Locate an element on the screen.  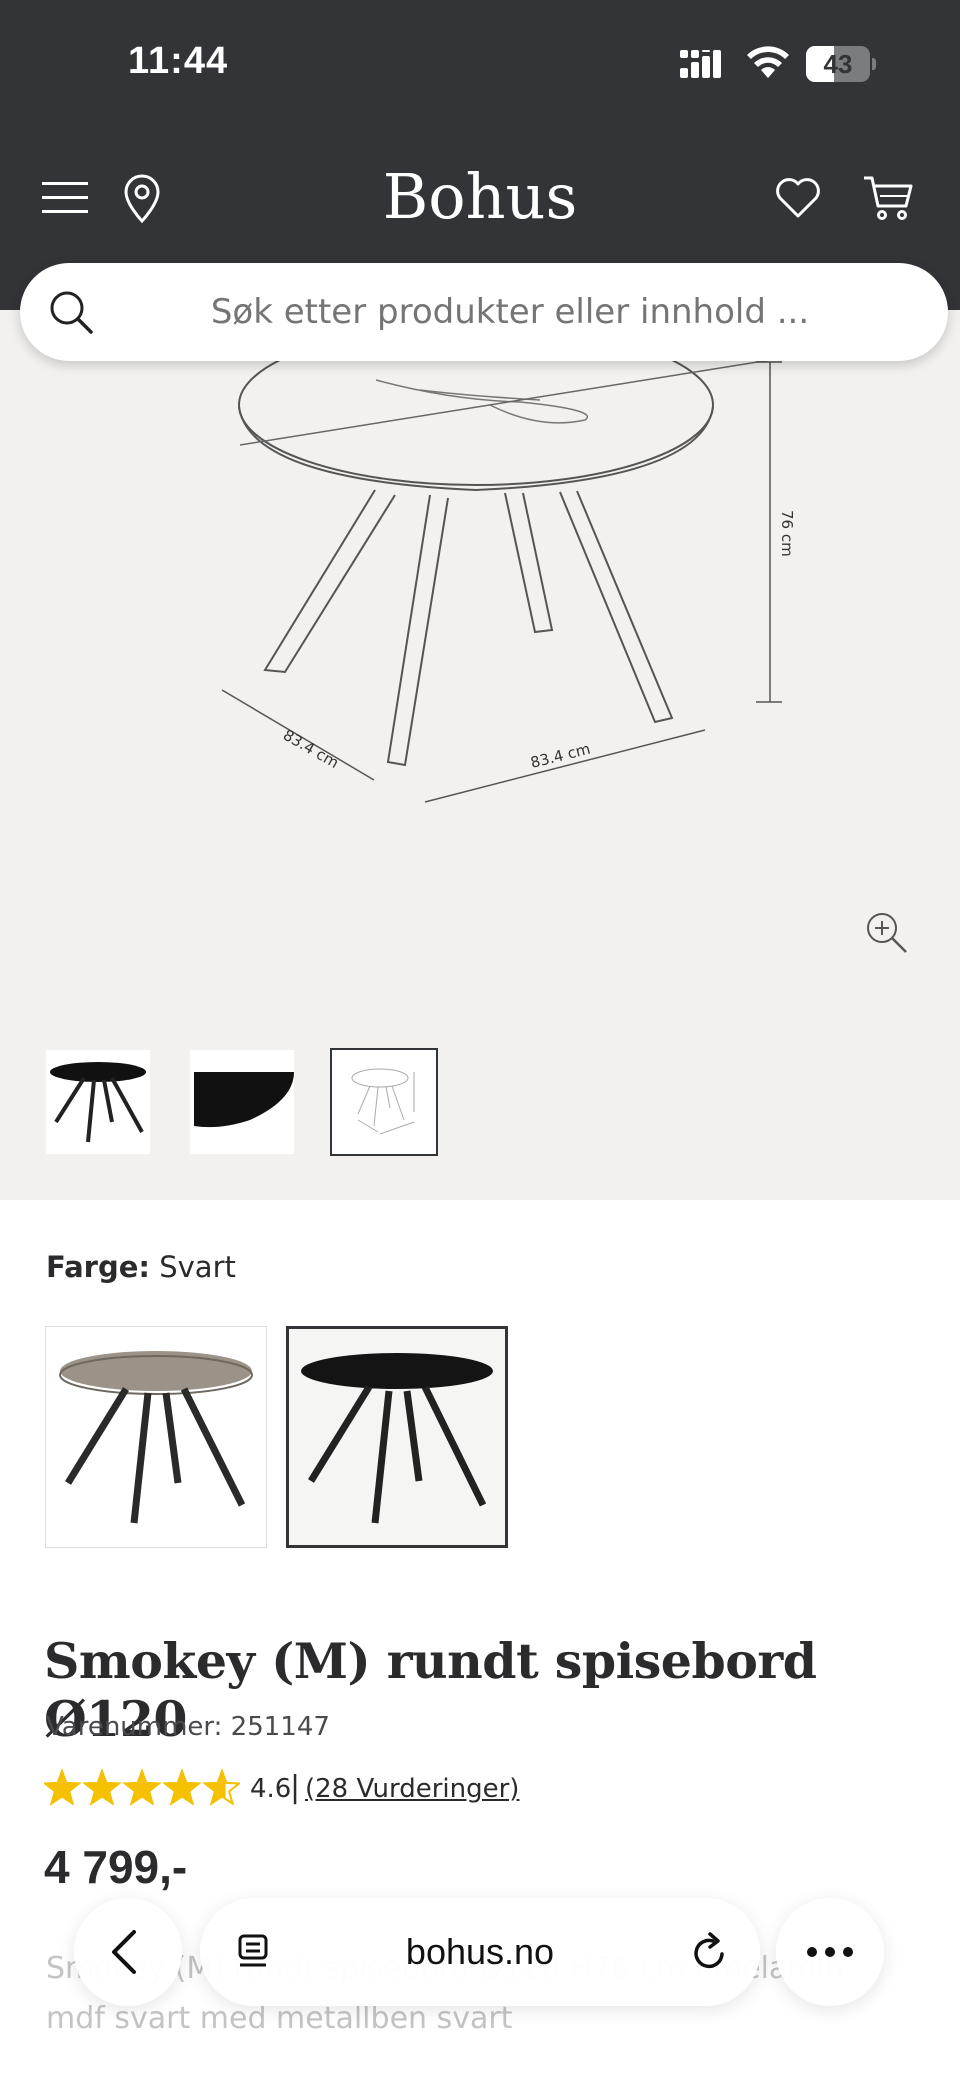
height-dimension-label: 76 cm is located at coordinates (787, 533).